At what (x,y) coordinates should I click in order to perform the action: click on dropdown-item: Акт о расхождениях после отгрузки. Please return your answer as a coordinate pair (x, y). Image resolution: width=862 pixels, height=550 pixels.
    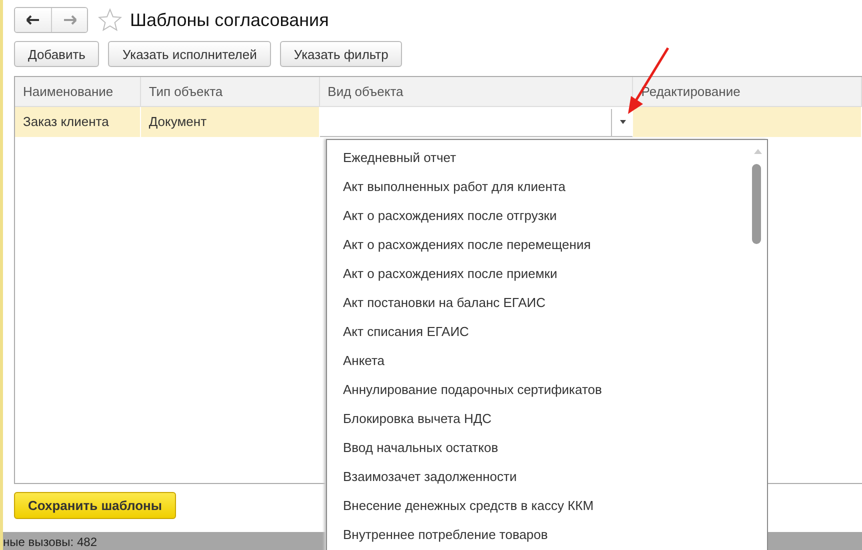
    Looking at the image, I should click on (538, 215).